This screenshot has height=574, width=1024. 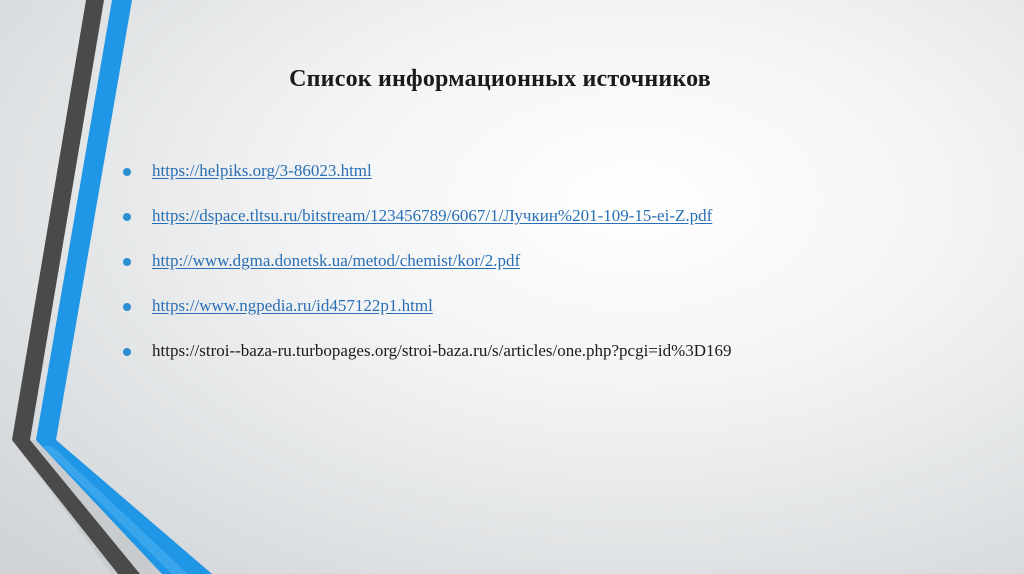 I want to click on source-link: https://helpiks.org/3-86023.html, so click(x=262, y=170).